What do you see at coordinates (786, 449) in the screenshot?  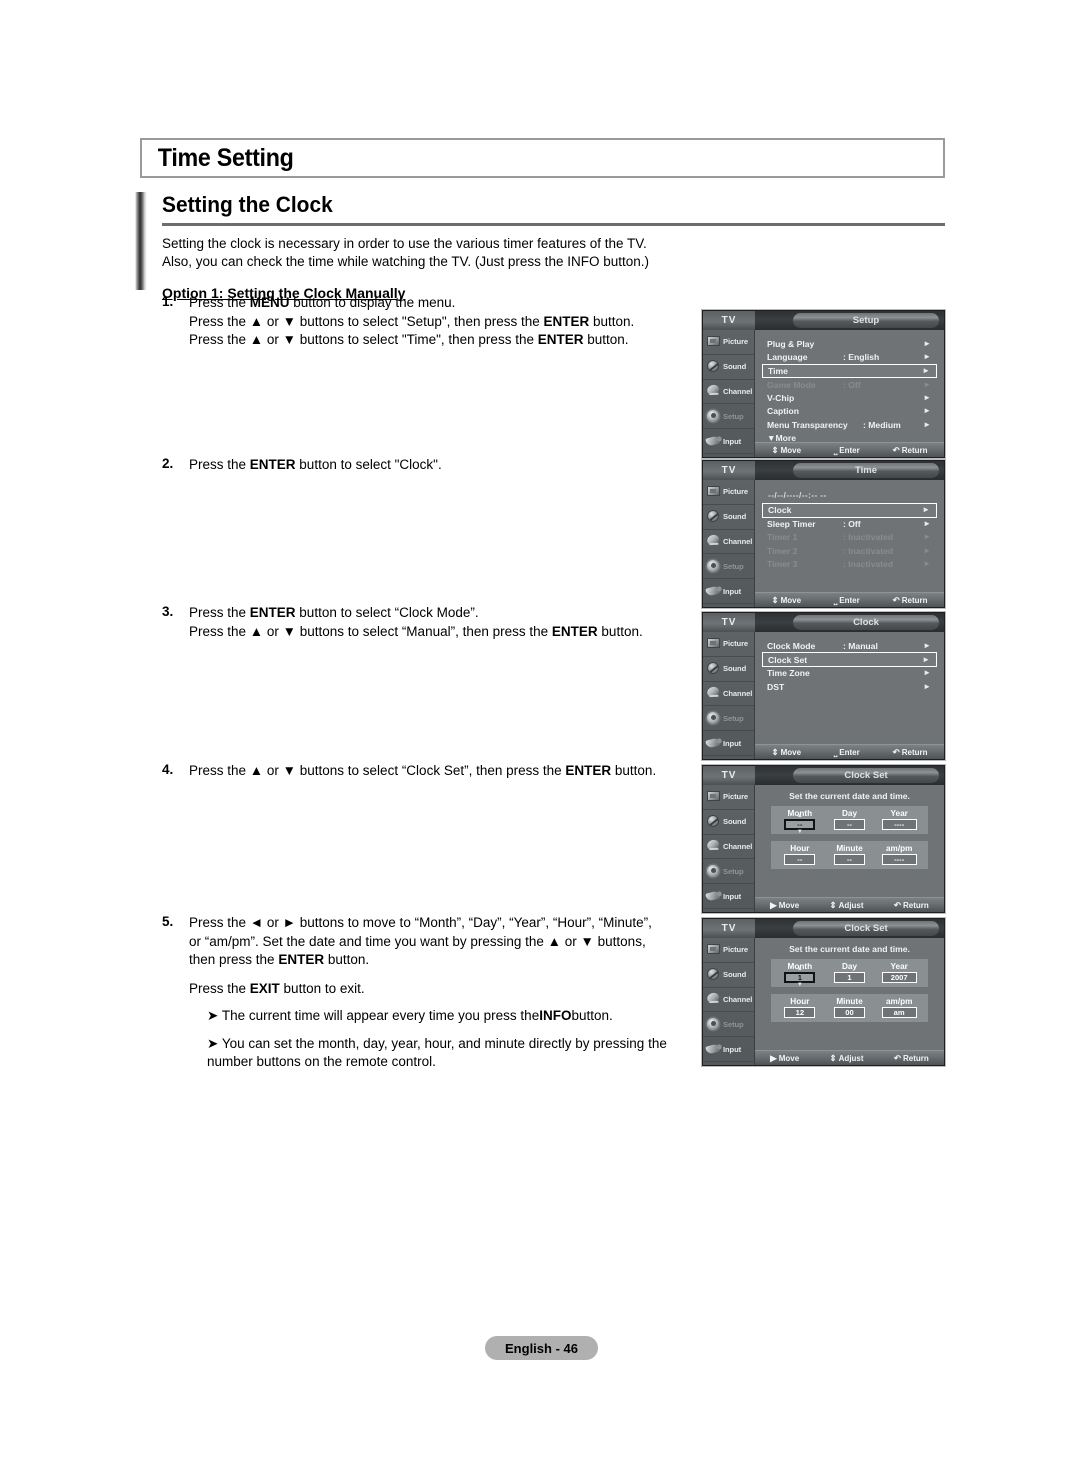 I see `help-move: ⇕ Move` at bounding box center [786, 449].